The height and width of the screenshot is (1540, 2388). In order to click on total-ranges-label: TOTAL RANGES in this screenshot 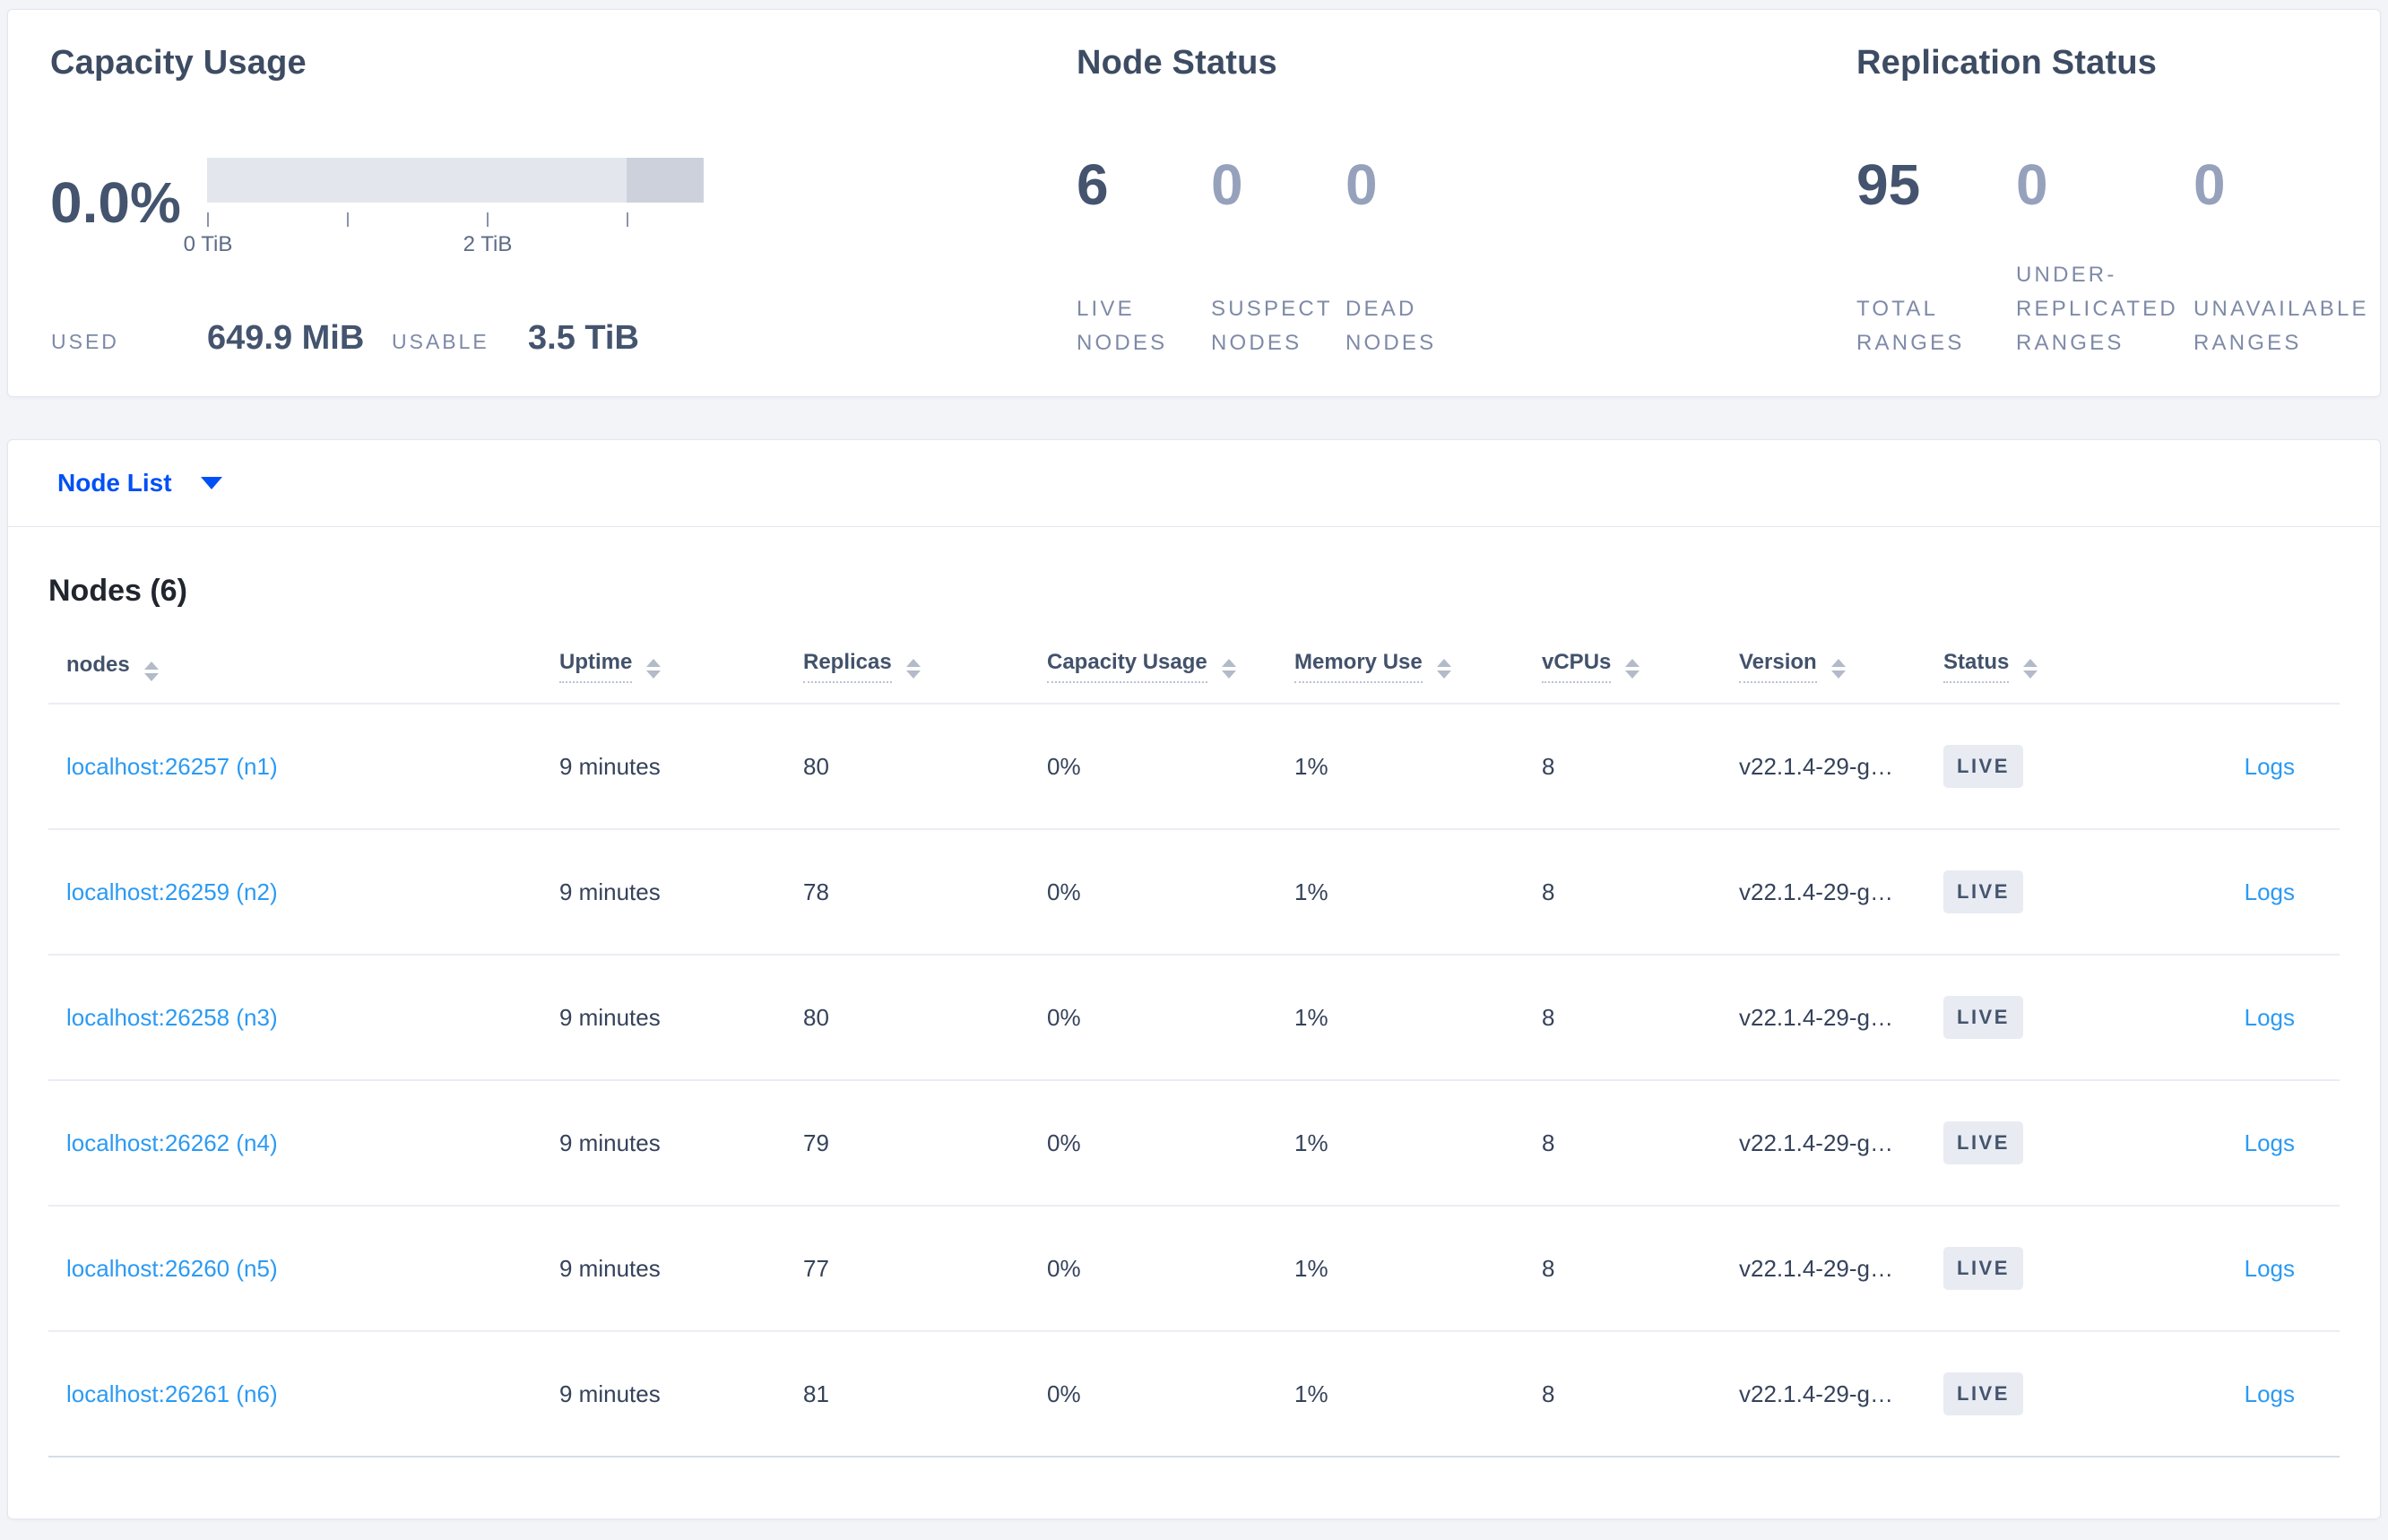, I will do `click(1910, 326)`.